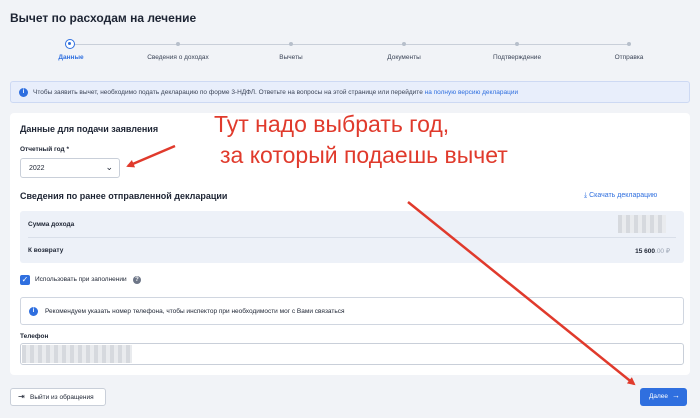  Describe the element at coordinates (404, 57) in the screenshot. I see `step-label-documents: Документы` at that location.